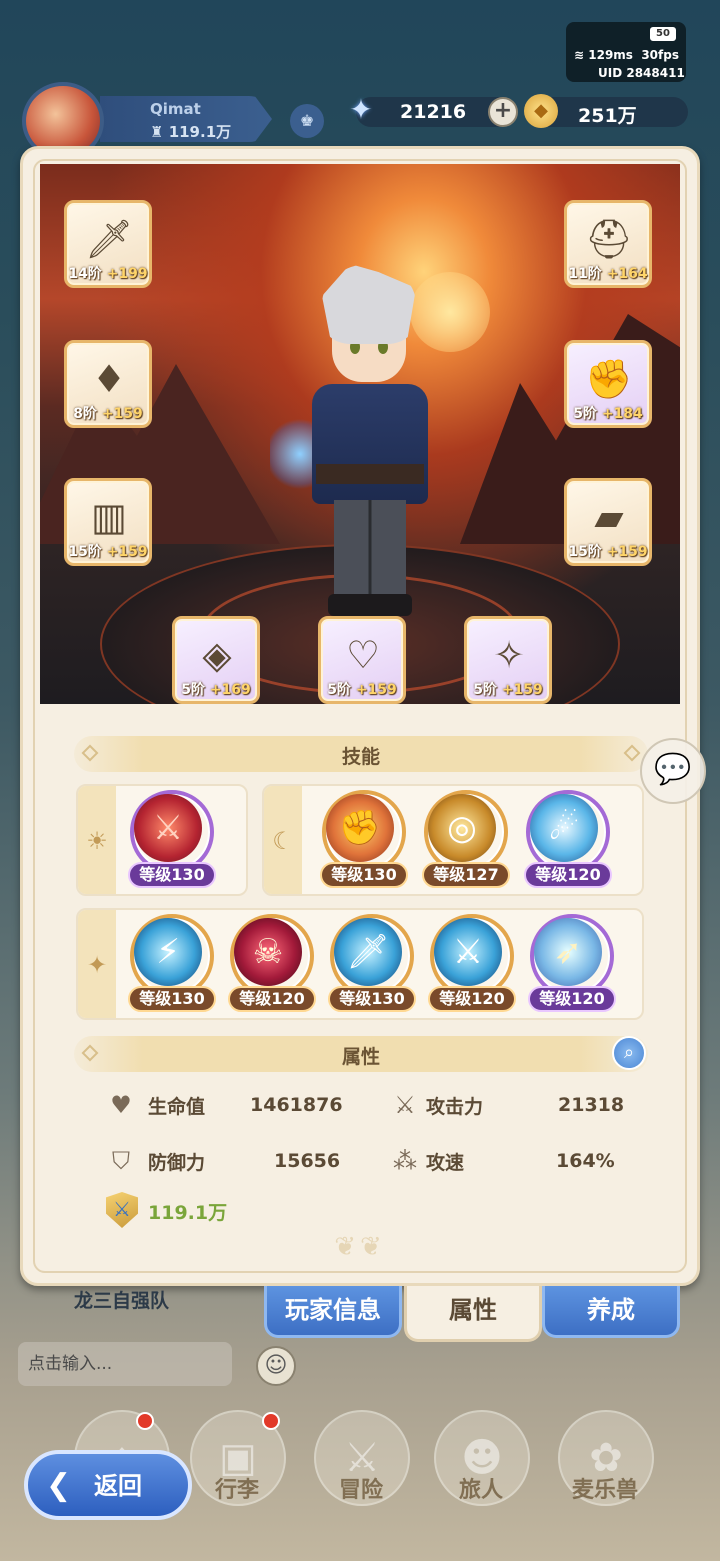 The height and width of the screenshot is (1561, 720). I want to click on necklace-icon: ♡, so click(363, 655).